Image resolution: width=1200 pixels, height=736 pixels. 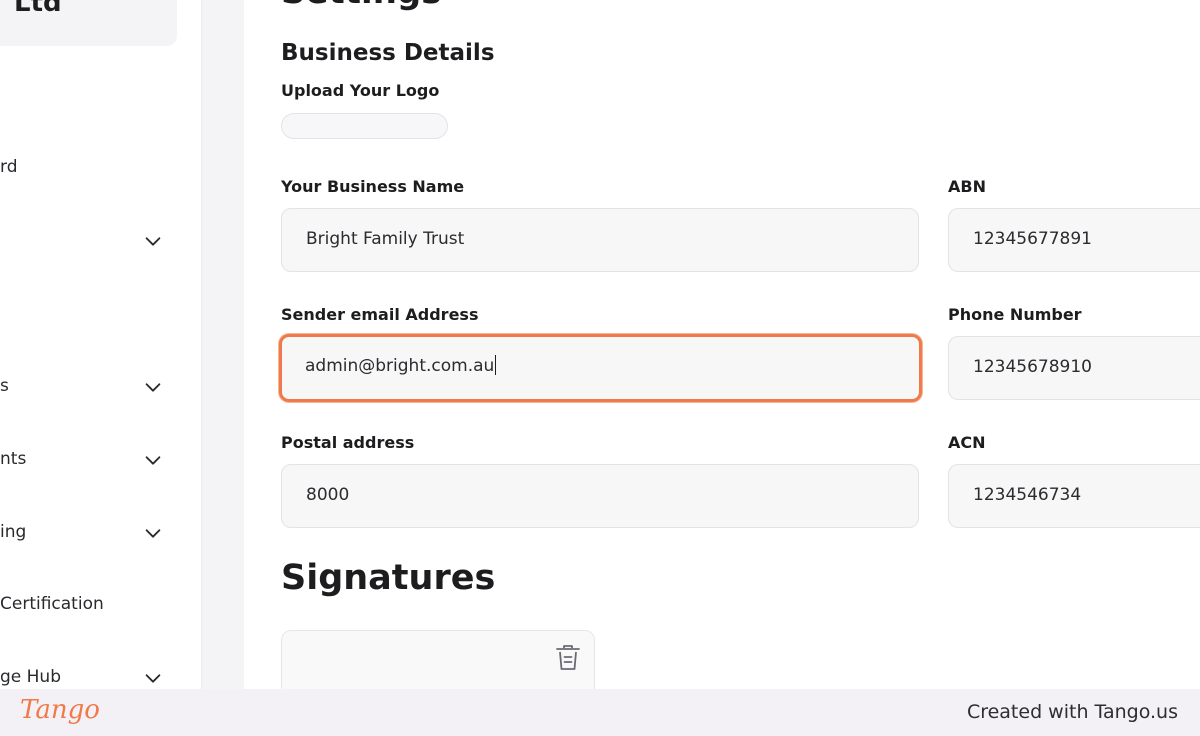 What do you see at coordinates (1027, 495) in the screenshot?
I see `acn-value: 1234546734` at bounding box center [1027, 495].